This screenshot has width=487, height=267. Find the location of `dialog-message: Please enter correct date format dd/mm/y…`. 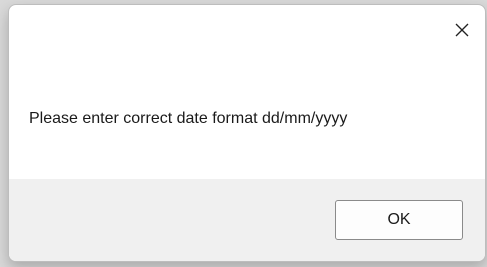

dialog-message: Please enter correct date format dd/mm/y… is located at coordinates (188, 118).